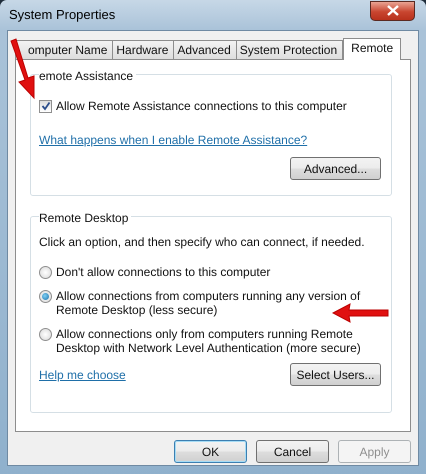  What do you see at coordinates (210, 451) in the screenshot?
I see `dialog-button: OK` at bounding box center [210, 451].